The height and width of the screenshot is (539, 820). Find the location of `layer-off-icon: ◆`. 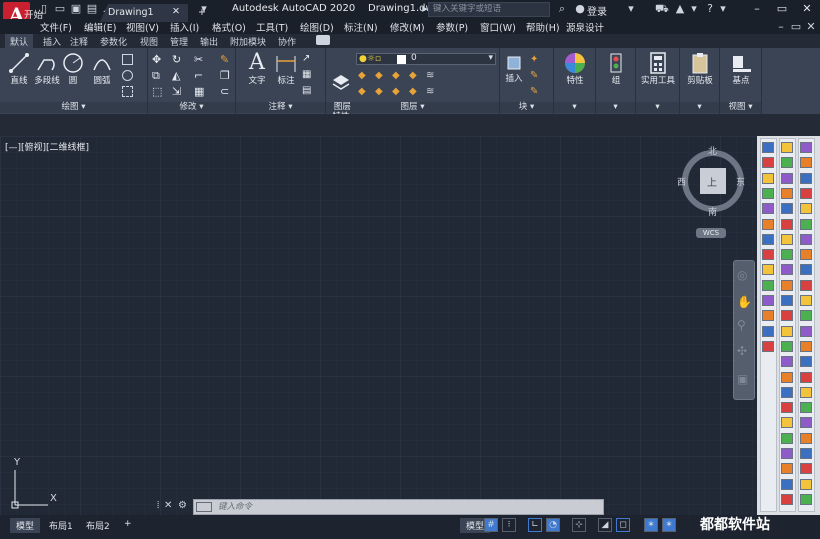

layer-off-icon: ◆ is located at coordinates (380, 75).